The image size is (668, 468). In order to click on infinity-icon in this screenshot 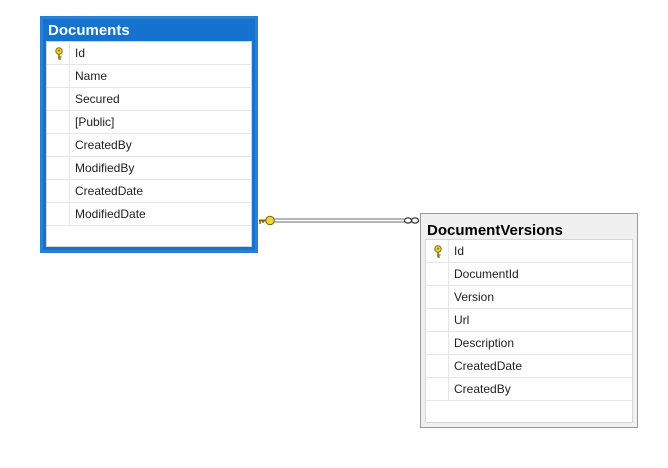, I will do `click(411, 220)`.